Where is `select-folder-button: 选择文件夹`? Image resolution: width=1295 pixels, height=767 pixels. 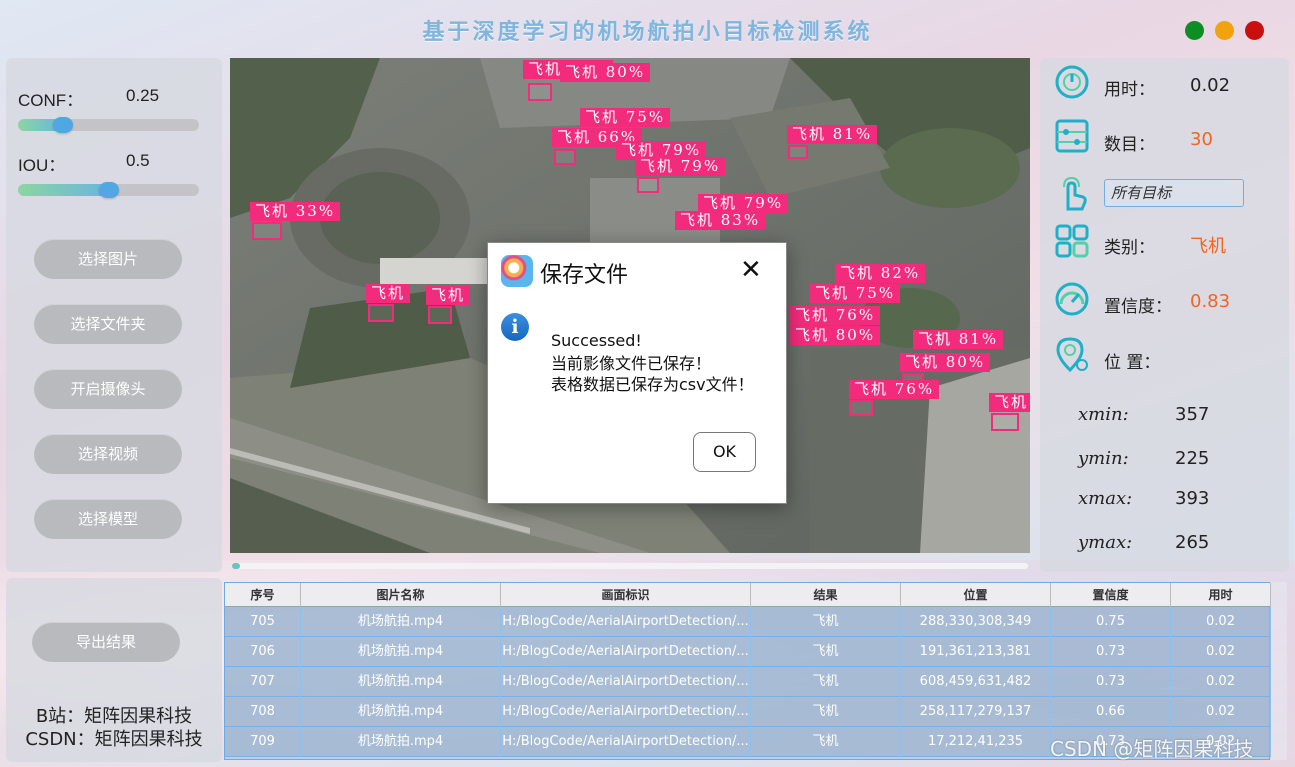
select-folder-button: 选择文件夹 is located at coordinates (108, 324).